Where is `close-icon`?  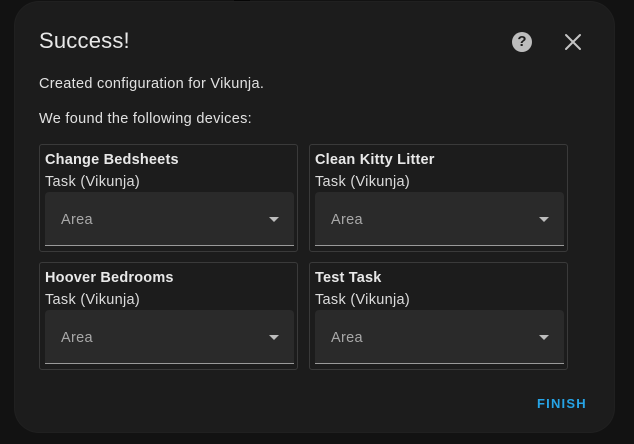
close-icon is located at coordinates (573, 42).